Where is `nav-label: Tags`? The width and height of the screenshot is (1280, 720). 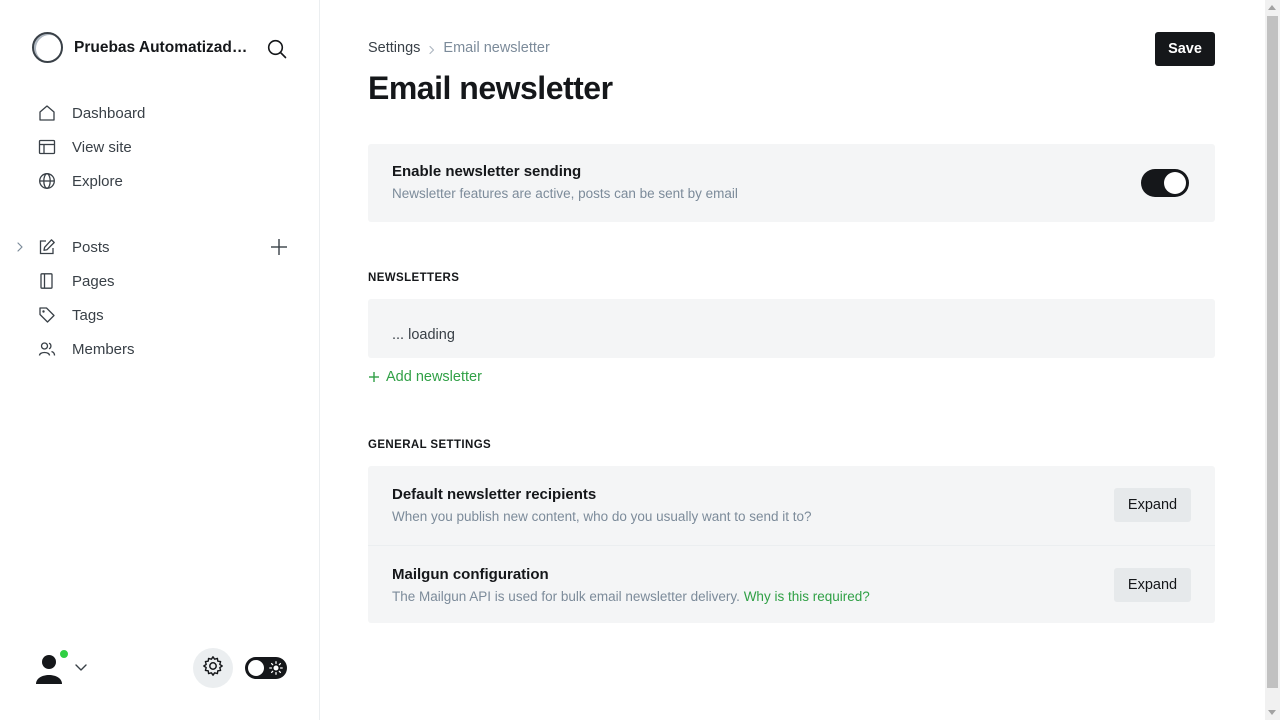 nav-label: Tags is located at coordinates (88, 315).